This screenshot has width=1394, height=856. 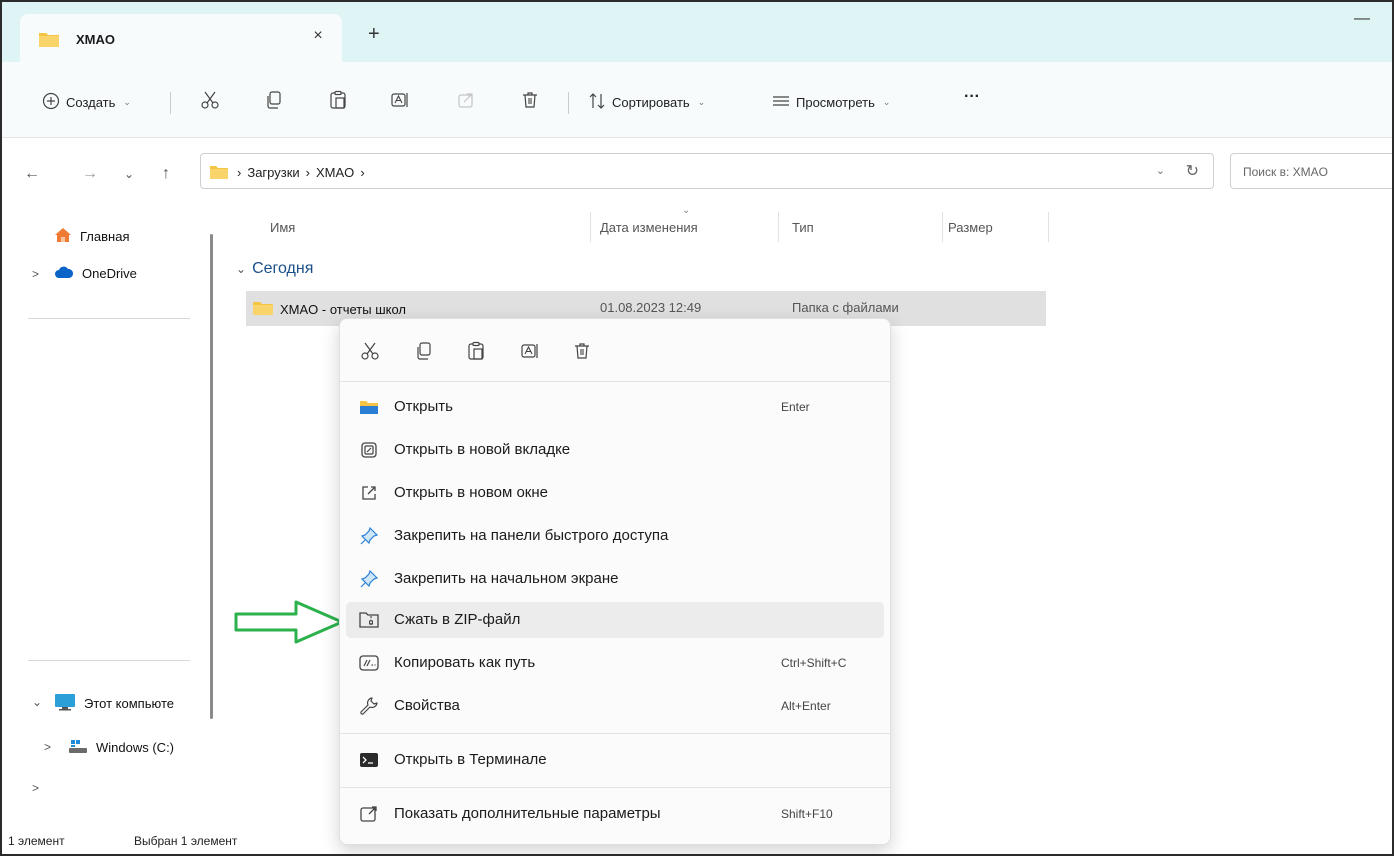 I want to click on breadcrumb: › Загрузки › XMAO ›, so click(x=301, y=172).